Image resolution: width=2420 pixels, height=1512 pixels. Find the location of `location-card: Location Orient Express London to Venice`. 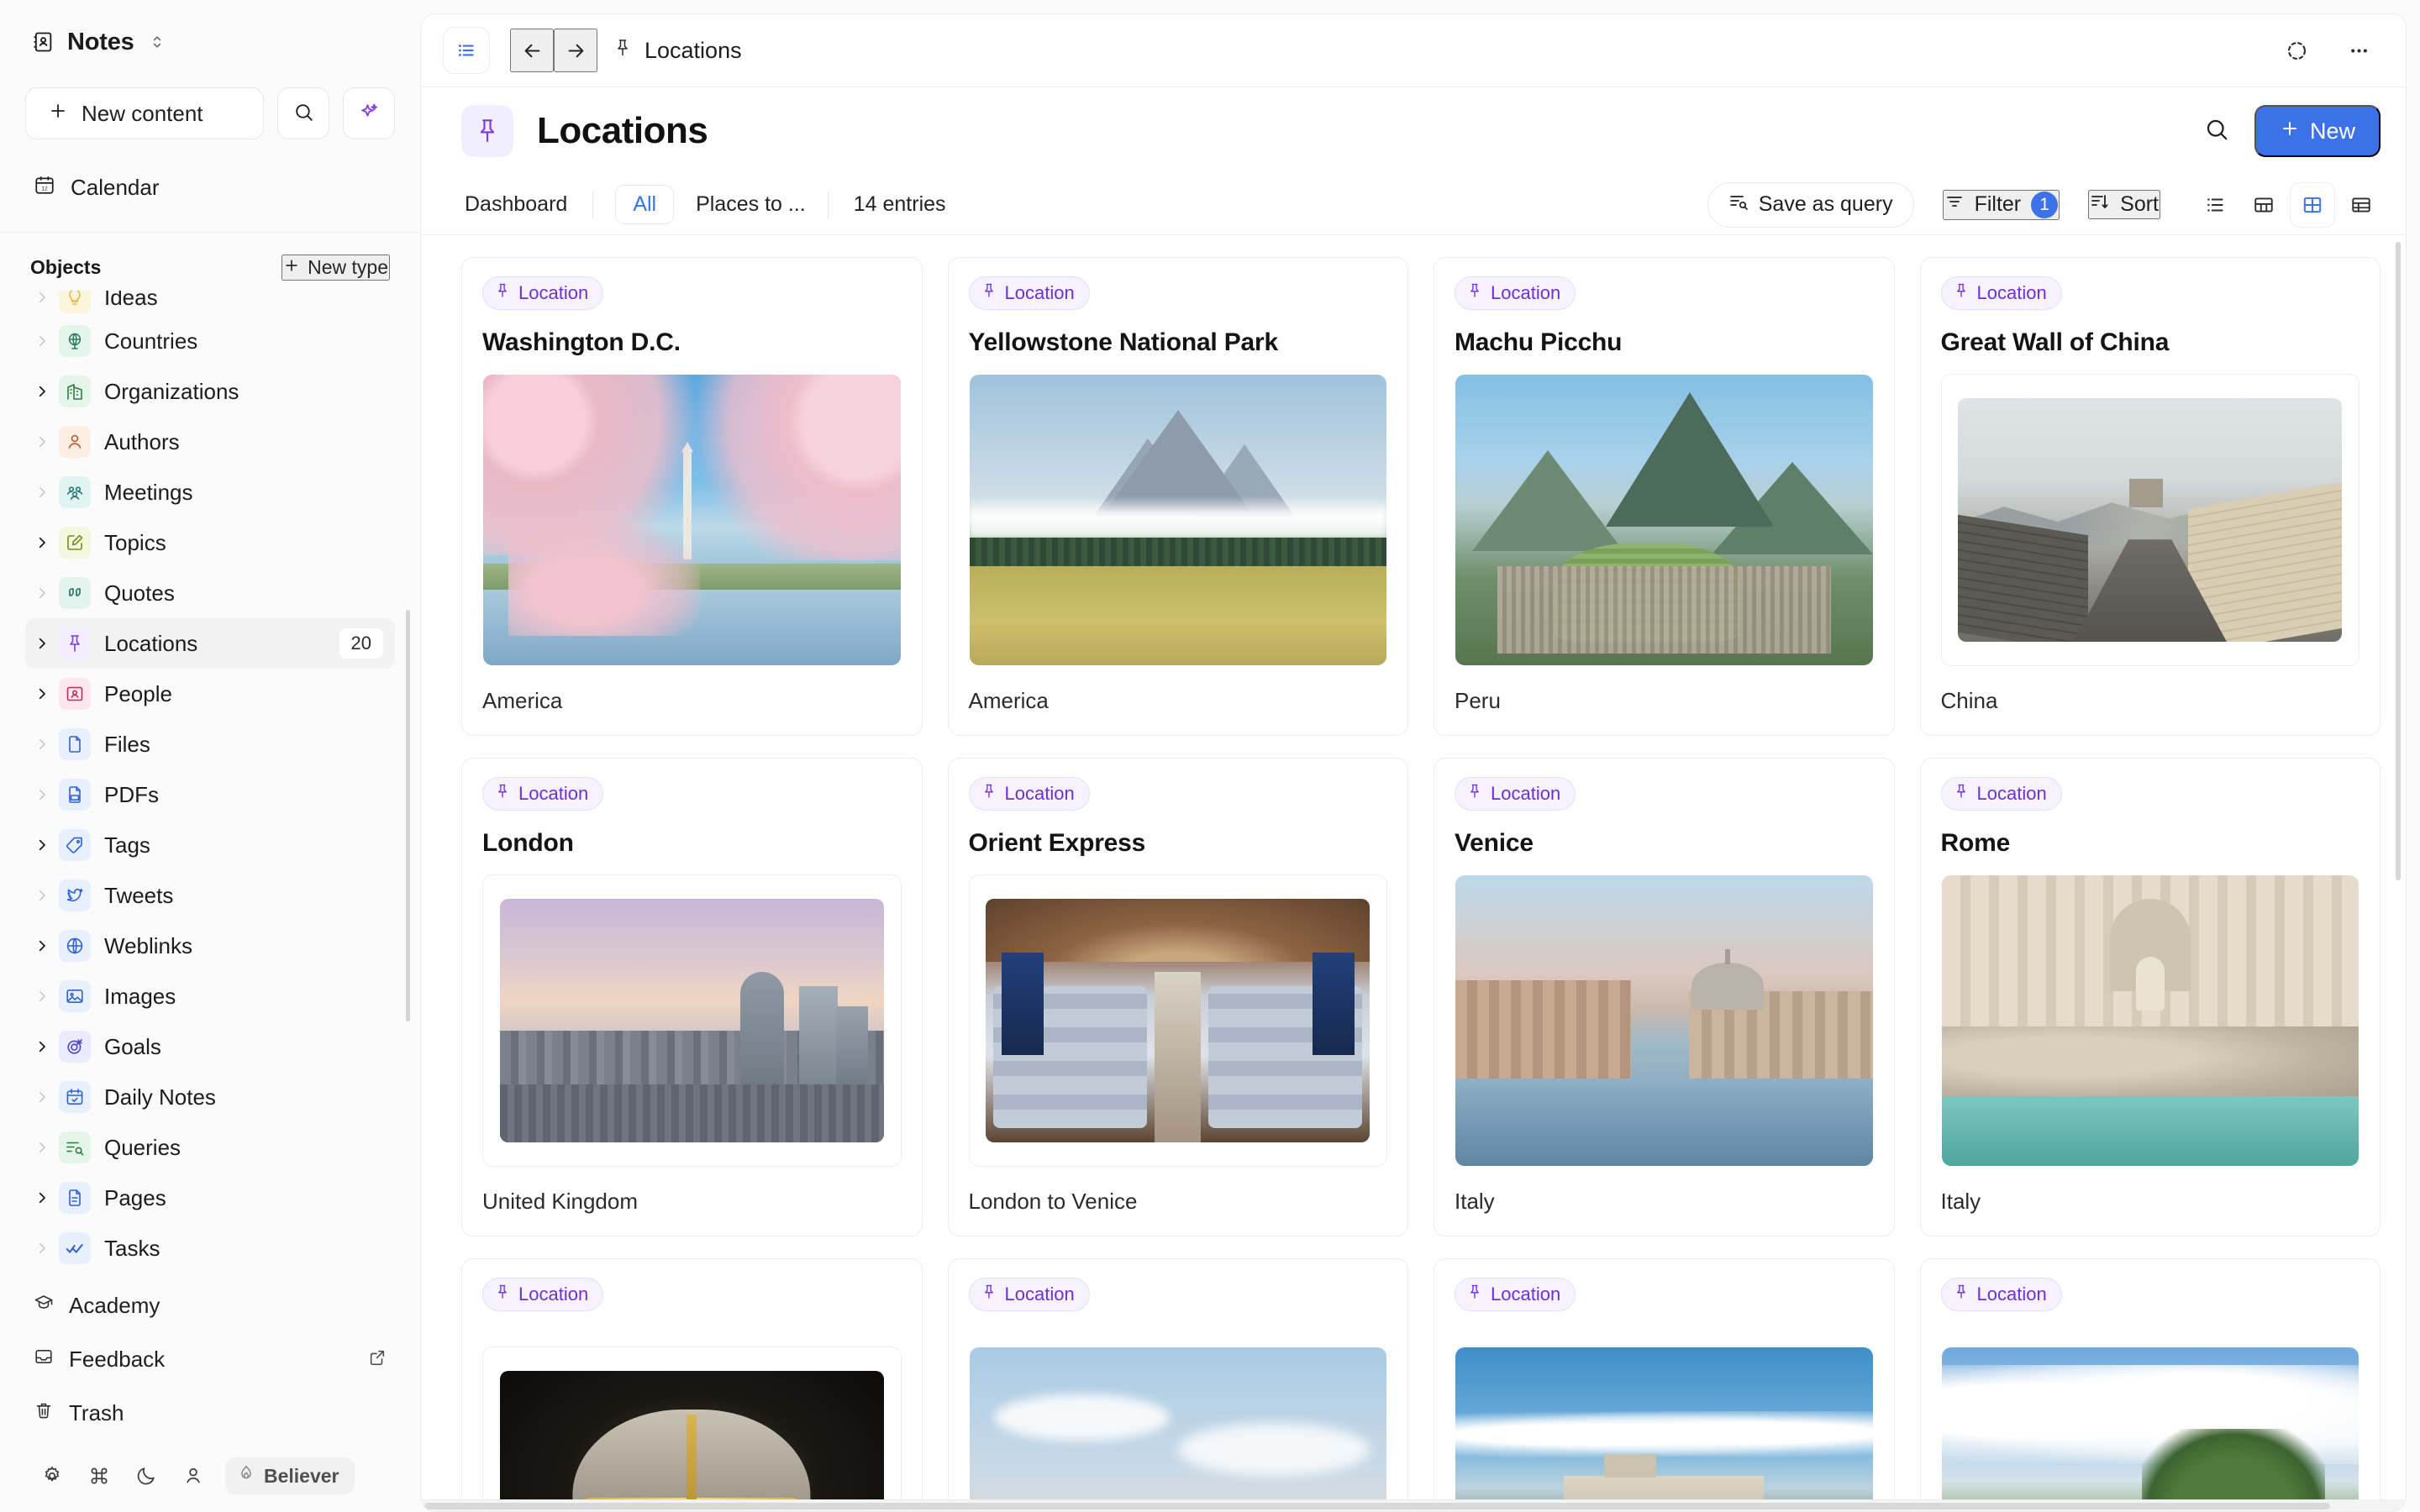

location-card: Location Orient Express London to Venice is located at coordinates (1177, 997).